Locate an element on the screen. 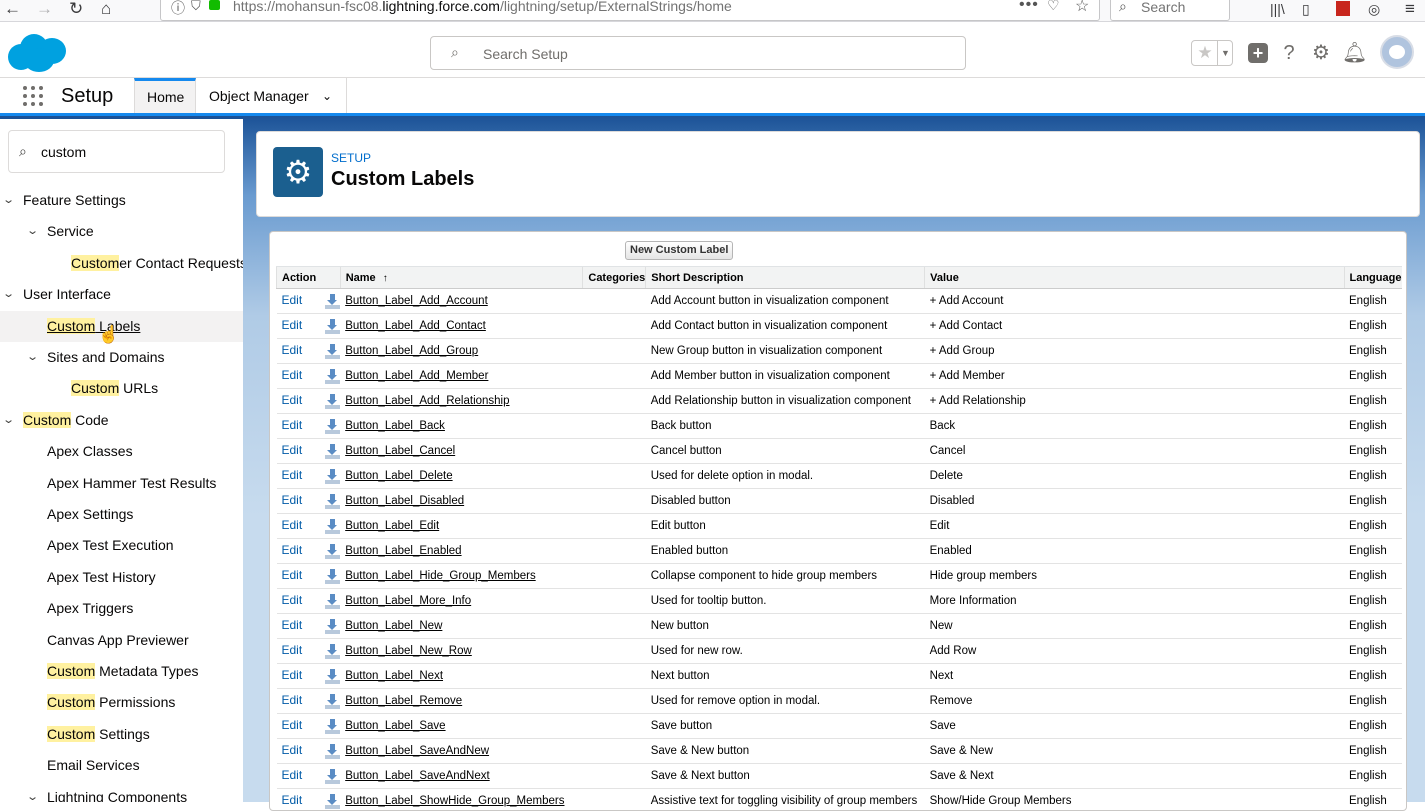  sidebar-tree-item: Custom URLs is located at coordinates (121, 388).